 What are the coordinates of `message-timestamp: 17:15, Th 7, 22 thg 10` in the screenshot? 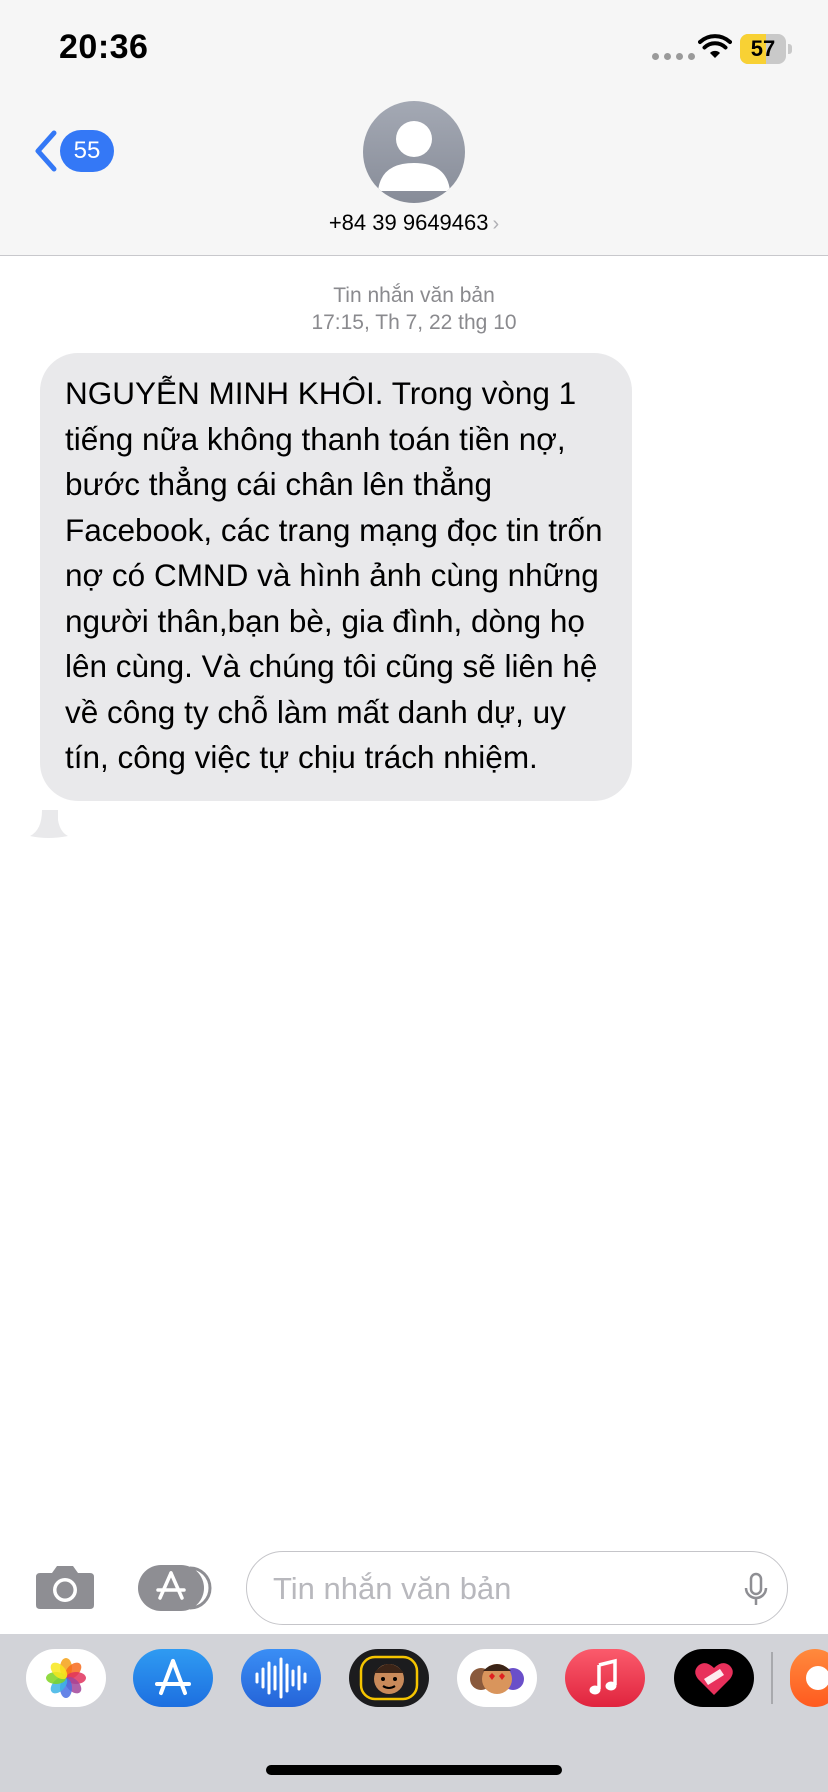 It's located at (414, 322).